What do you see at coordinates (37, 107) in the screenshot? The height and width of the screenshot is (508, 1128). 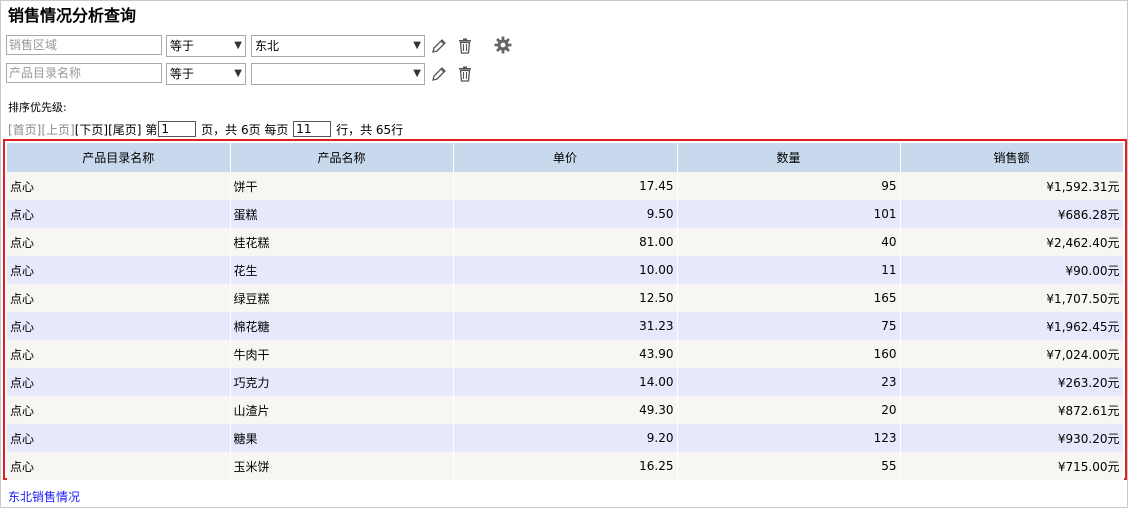 I see `sort-priority-label: 排序优先级:` at bounding box center [37, 107].